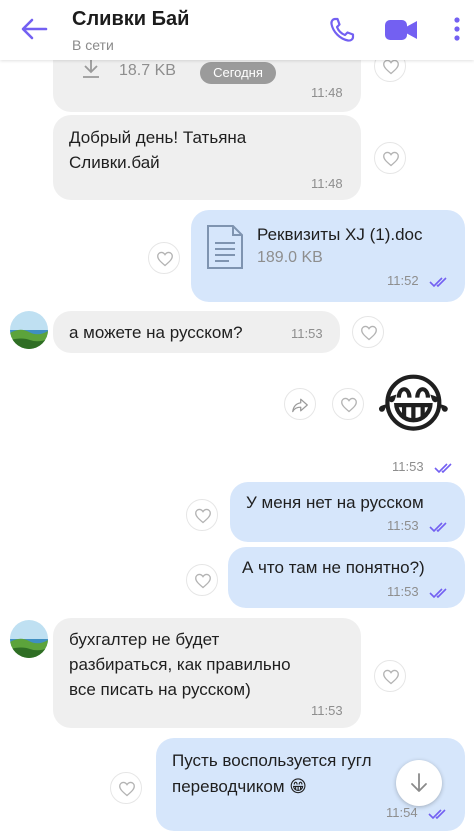 This screenshot has height=831, width=474. I want to click on date-separator: Сегодня, so click(238, 73).